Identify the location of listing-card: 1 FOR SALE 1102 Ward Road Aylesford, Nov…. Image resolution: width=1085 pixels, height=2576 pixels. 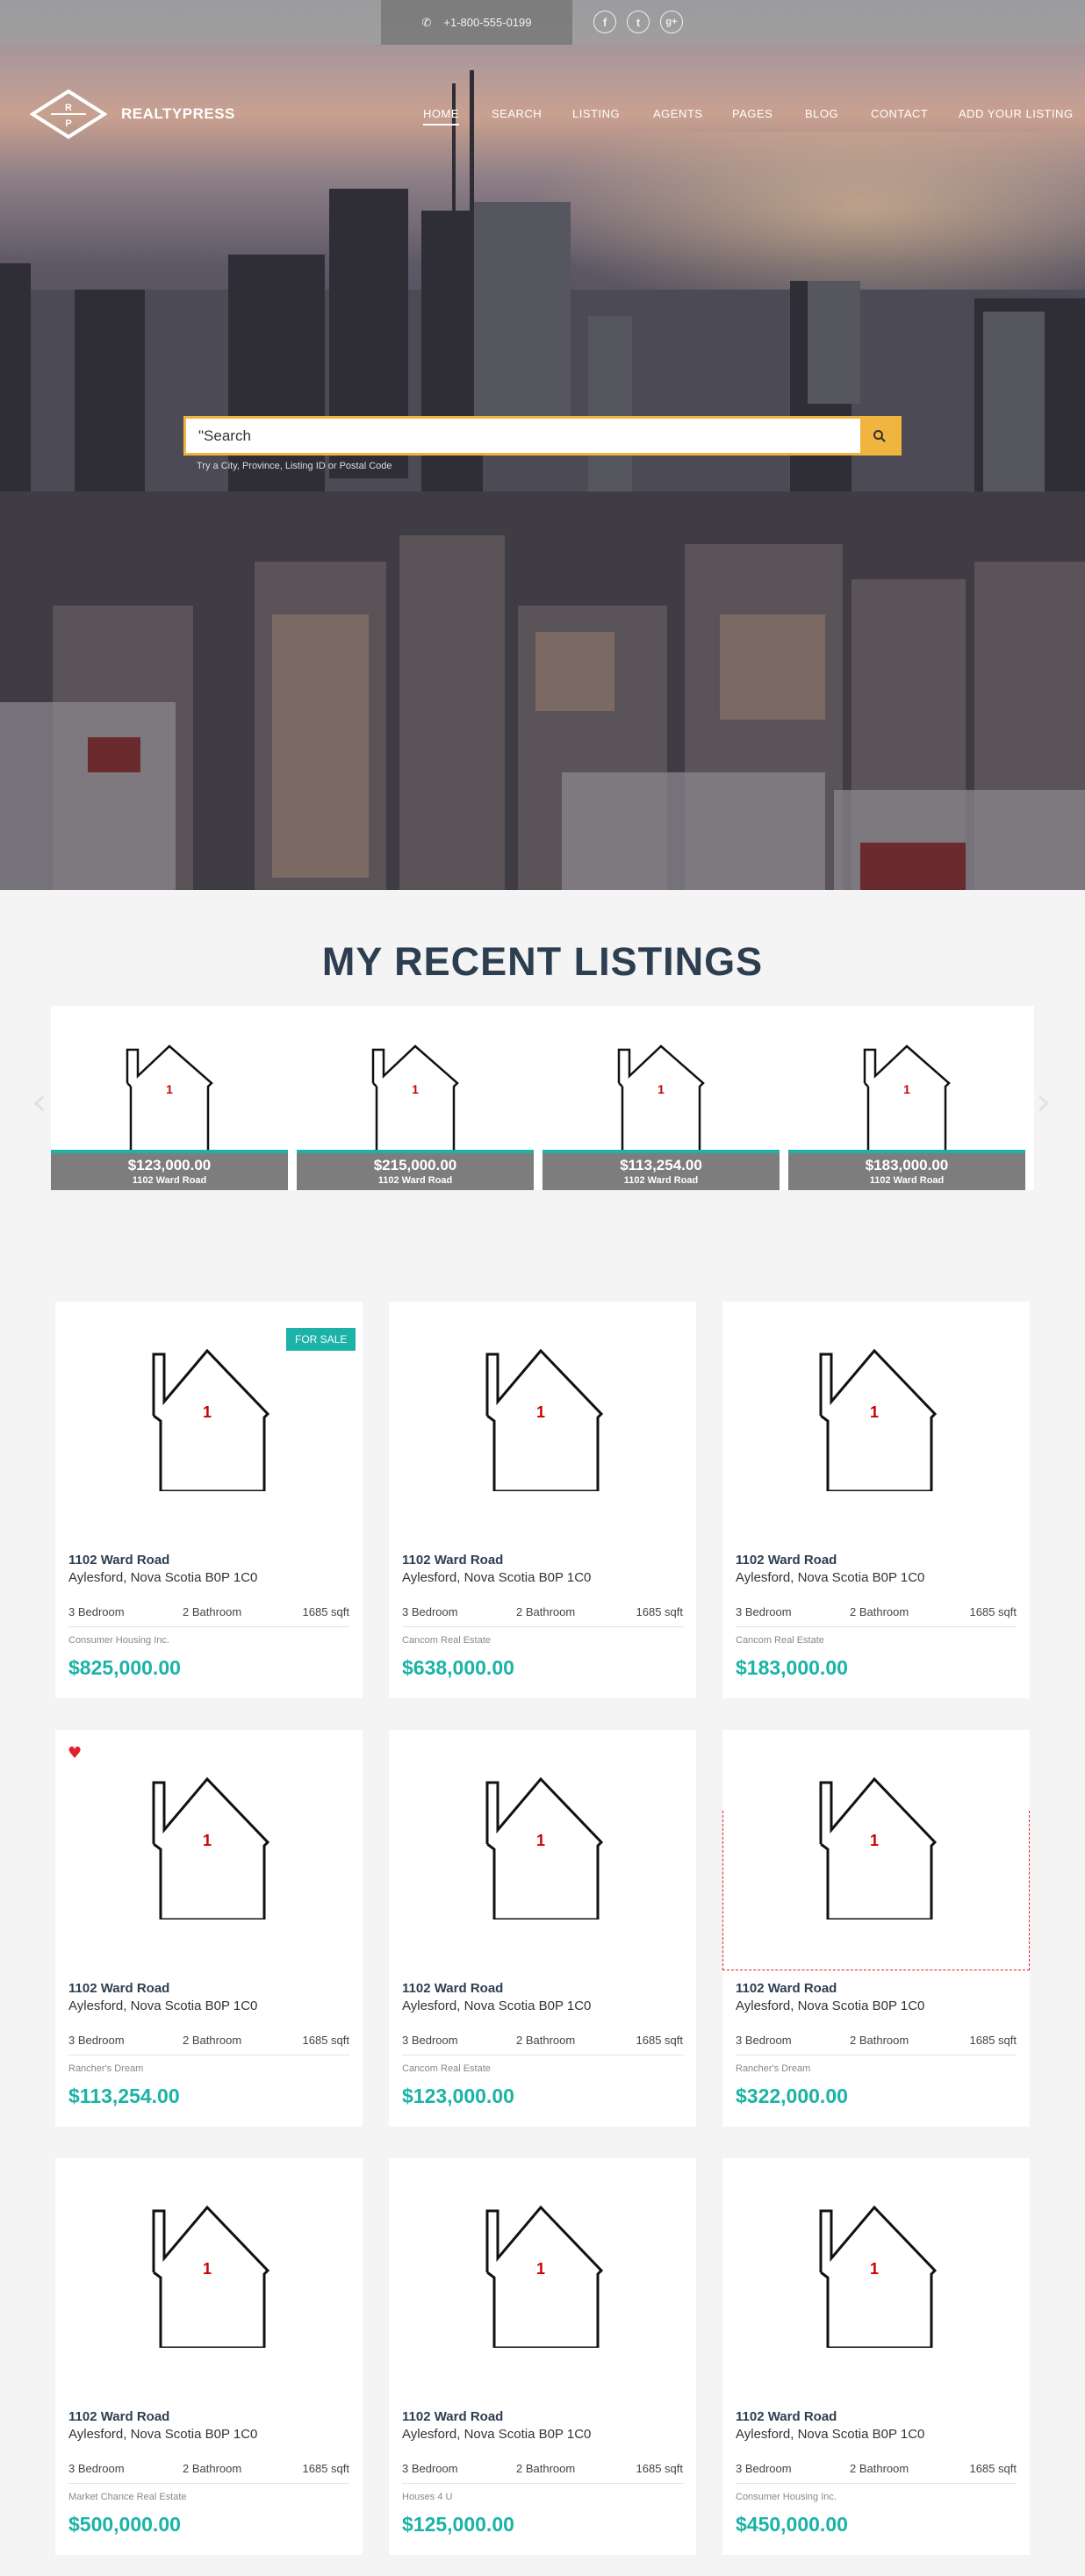
(209, 1500).